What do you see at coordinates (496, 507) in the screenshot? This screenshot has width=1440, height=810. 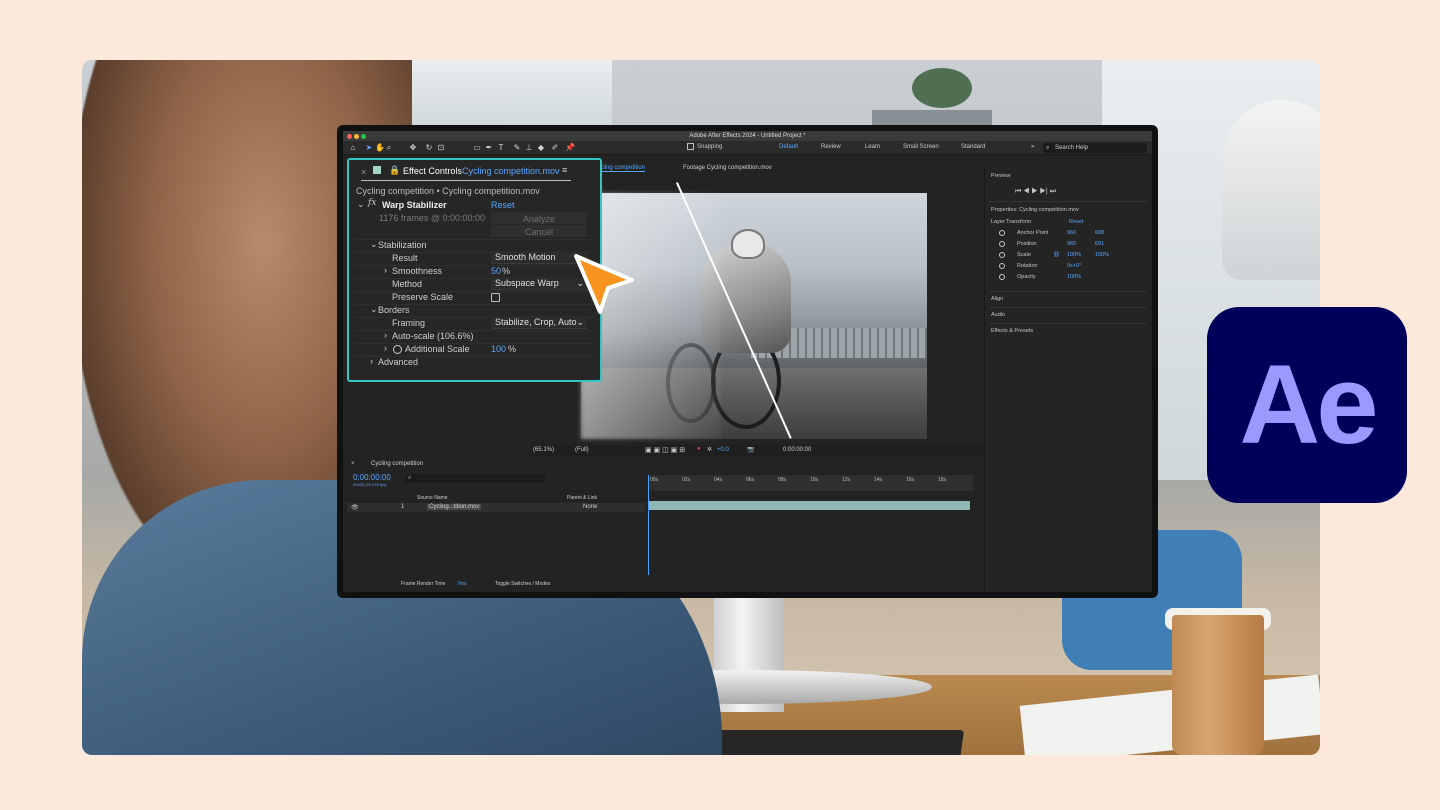 I see `layer-row: 👁 1 Cycling...tition.mov None` at bounding box center [496, 507].